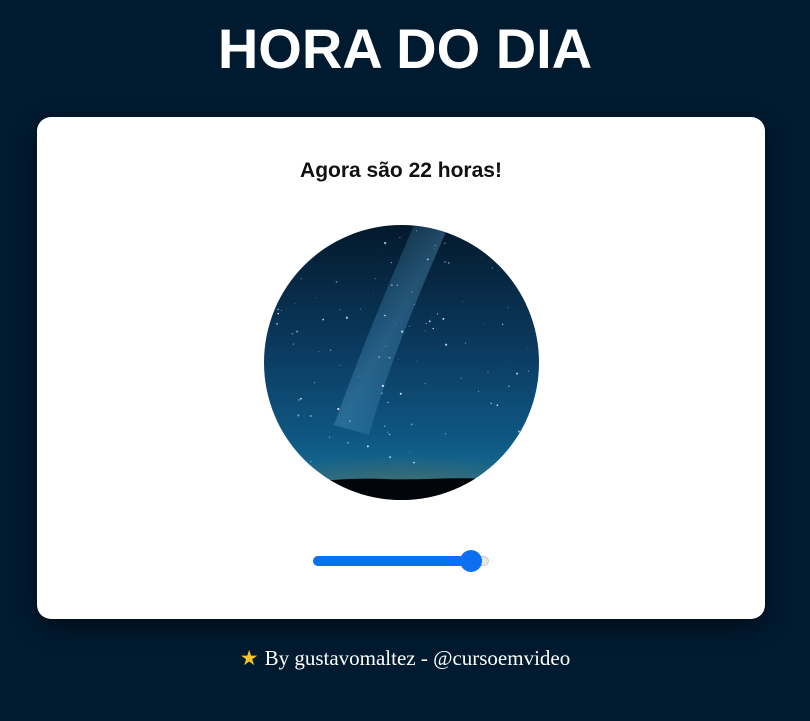 The height and width of the screenshot is (721, 810). Describe the element at coordinates (401, 170) in the screenshot. I see `time-message: Agora são 22 horas!` at that location.